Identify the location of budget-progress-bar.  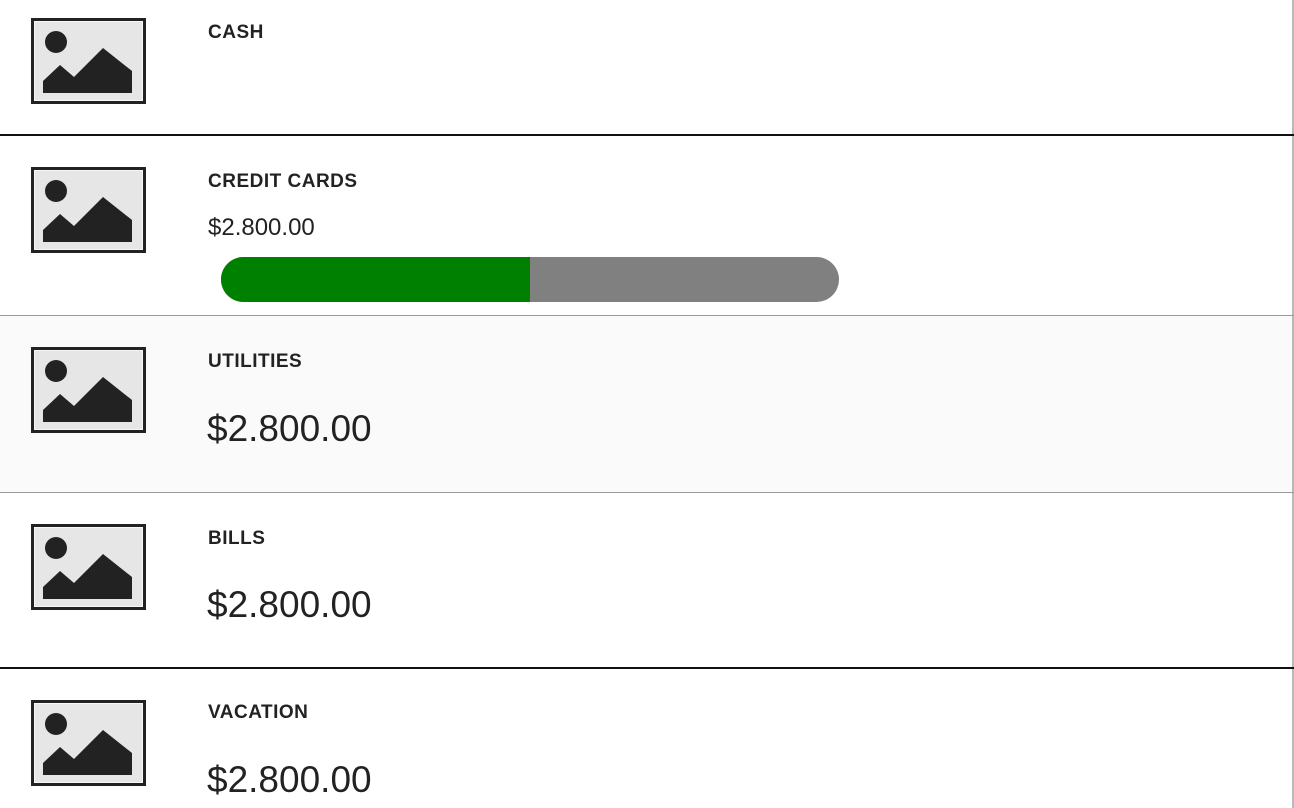
(530, 279).